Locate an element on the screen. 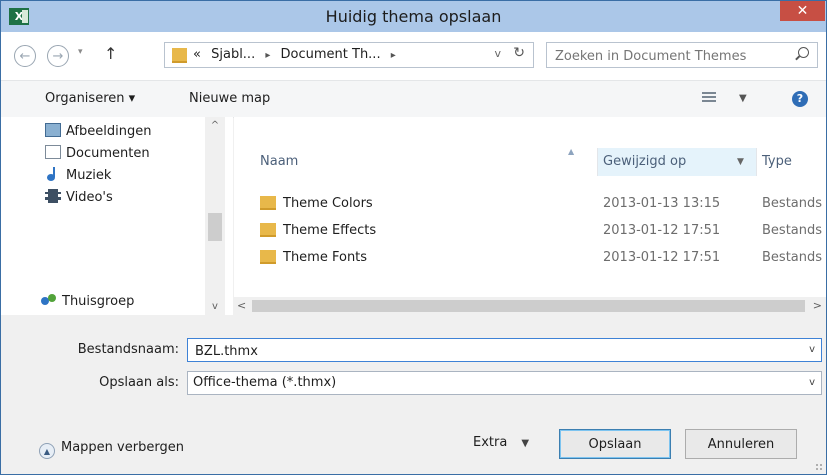  video-icon is located at coordinates (53, 196).